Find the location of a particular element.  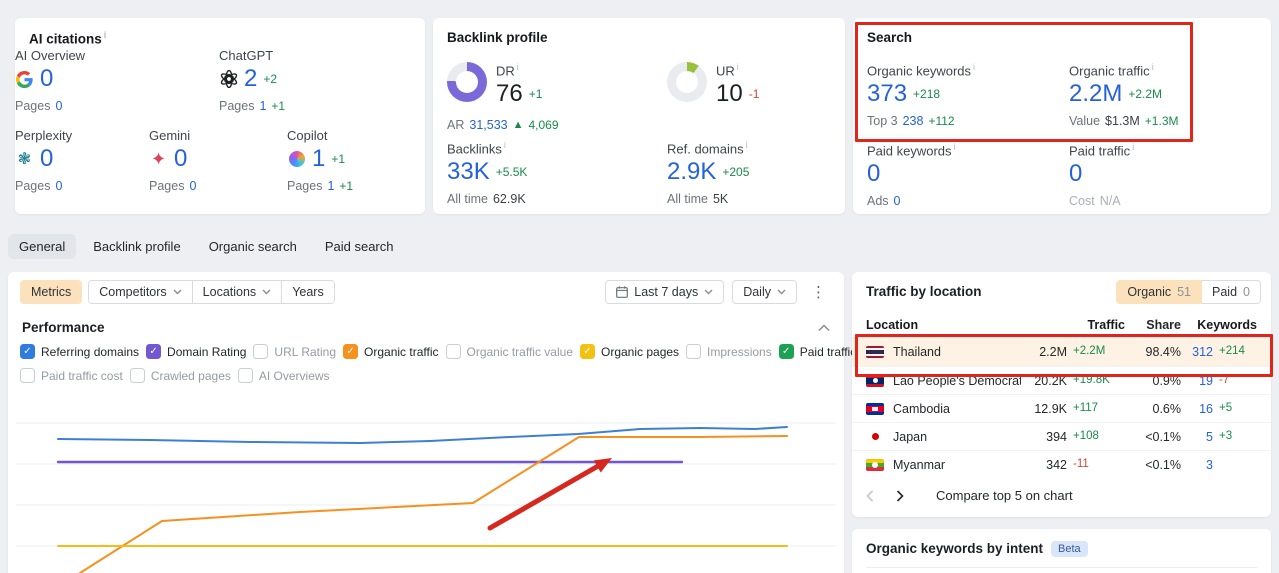

checkbox-url-rating: URL Rating is located at coordinates (294, 351).